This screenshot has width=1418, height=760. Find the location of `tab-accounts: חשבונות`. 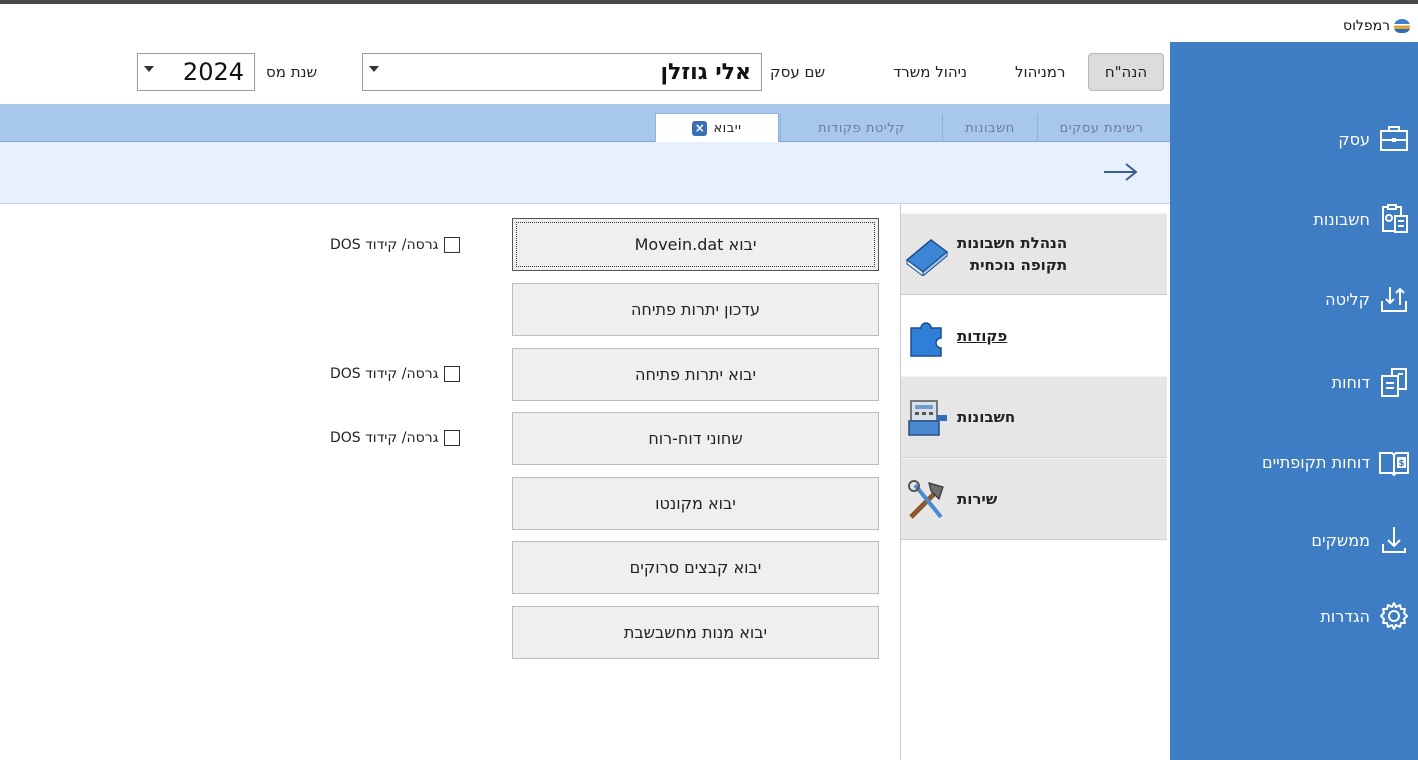

tab-accounts: חשבונות is located at coordinates (989, 128).